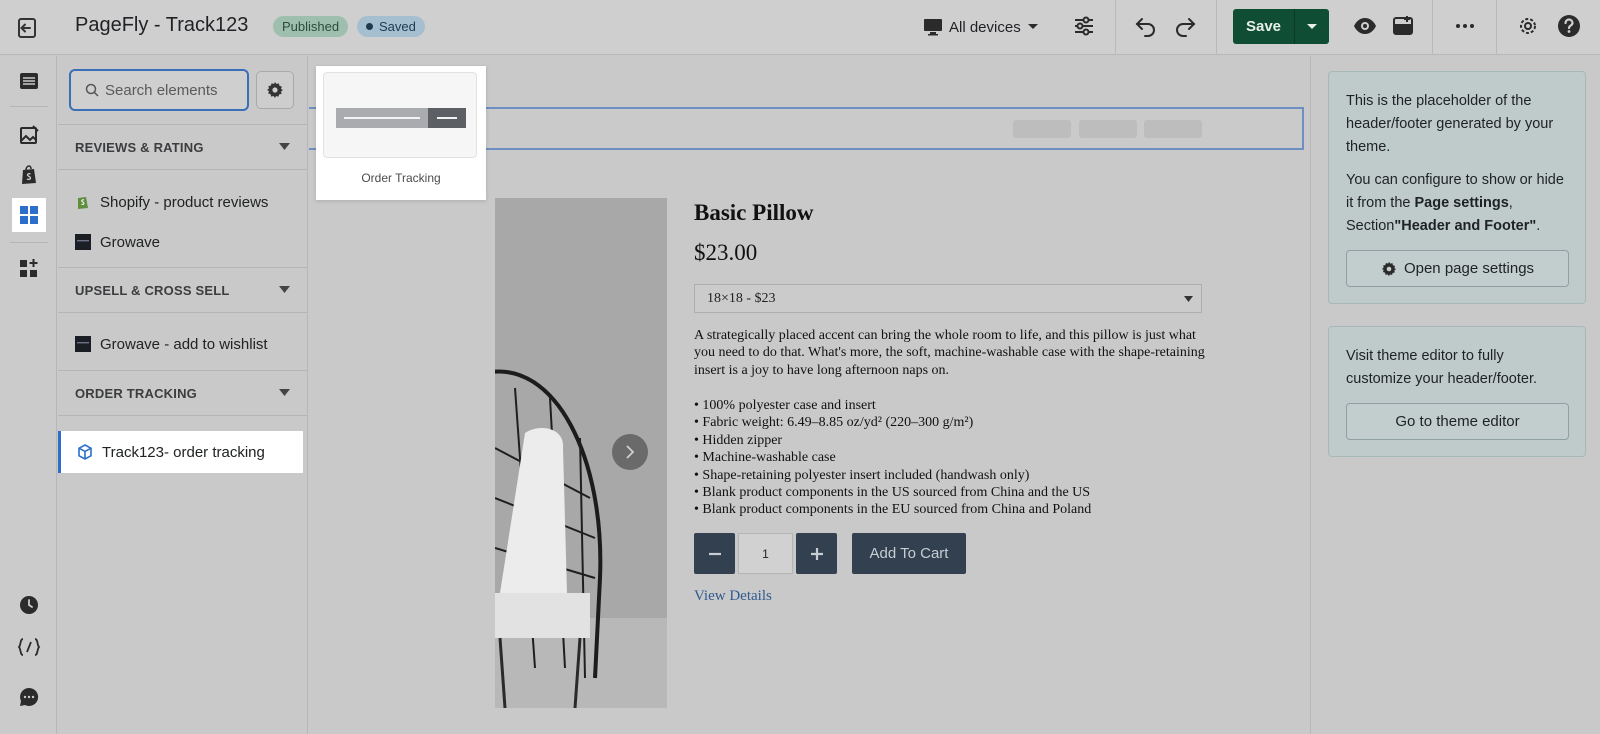 The width and height of the screenshot is (1600, 734). I want to click on code-icon, so click(29, 647).